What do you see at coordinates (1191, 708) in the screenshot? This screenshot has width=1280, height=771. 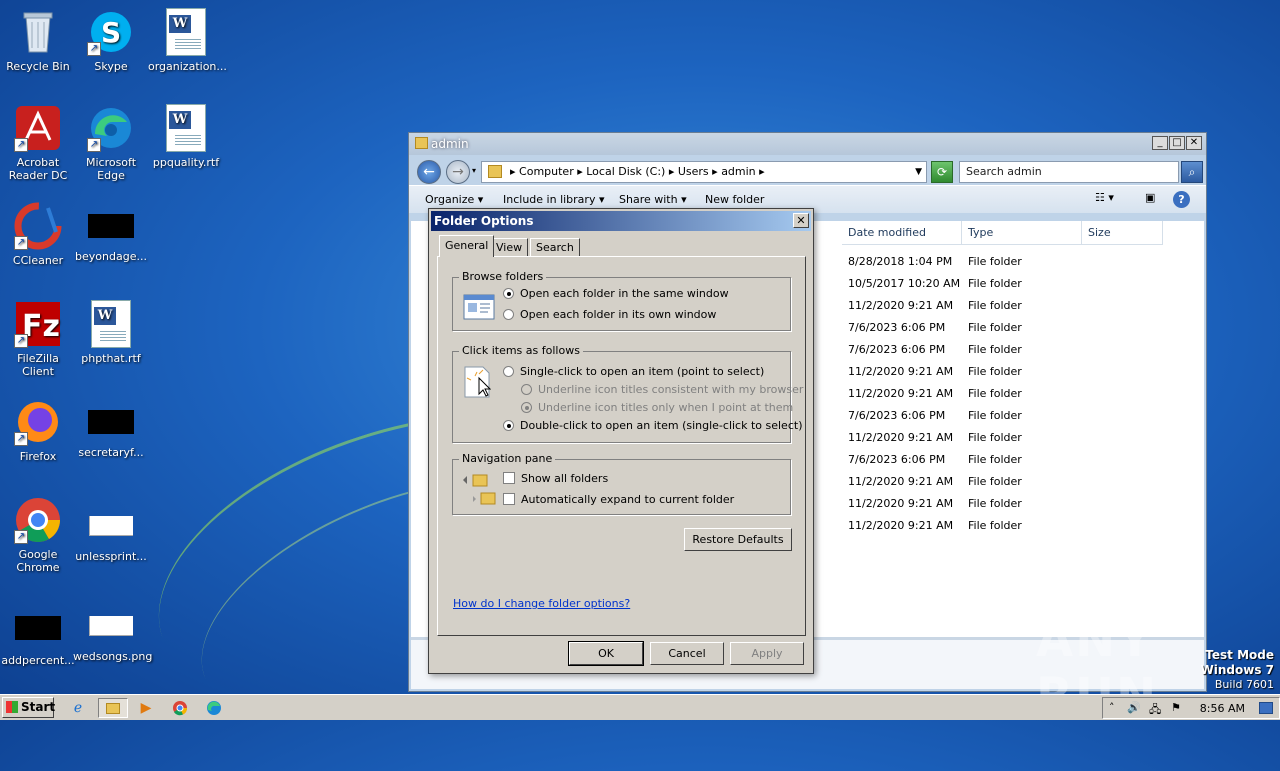 I see `system-tray: ˄ 🔊 🖧 ⚑ 8:56 AM` at bounding box center [1191, 708].